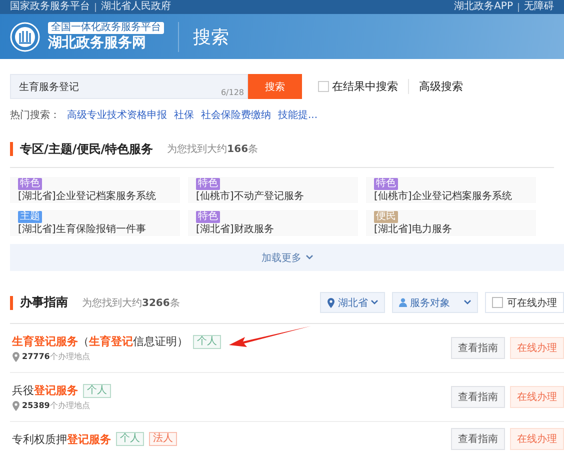 This screenshot has width=564, height=452. Describe the element at coordinates (250, 196) in the screenshot. I see `service-name: [仙桃市]不动产登记服务` at that location.